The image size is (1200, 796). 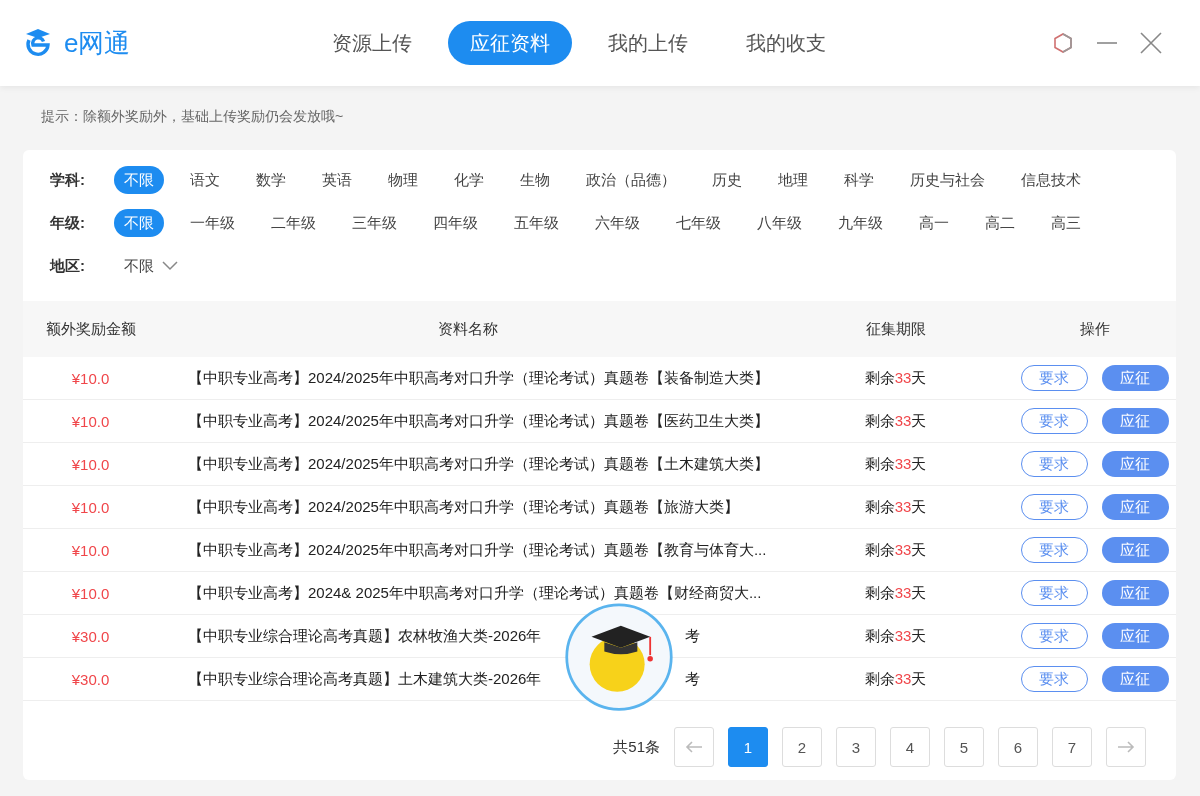 I want to click on filter-option: 九年级, so click(x=860, y=223).